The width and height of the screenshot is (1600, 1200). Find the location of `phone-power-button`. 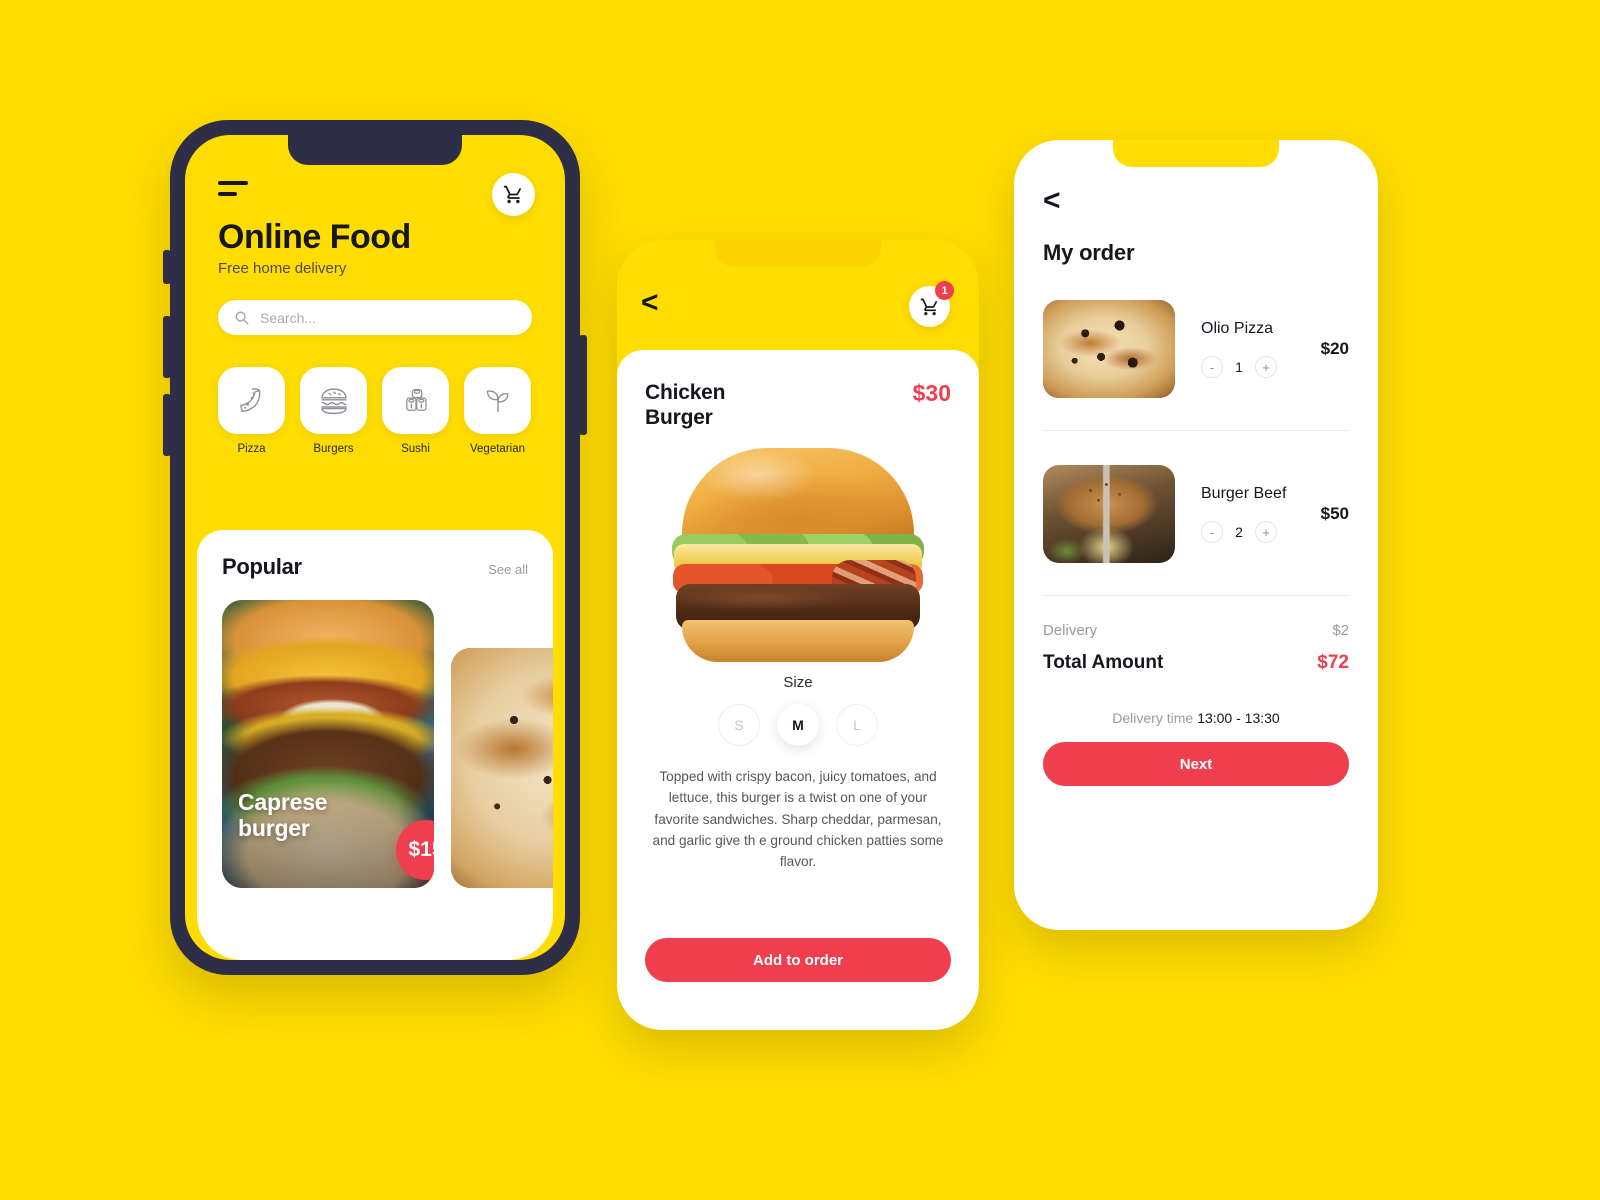

phone-power-button is located at coordinates (583, 385).